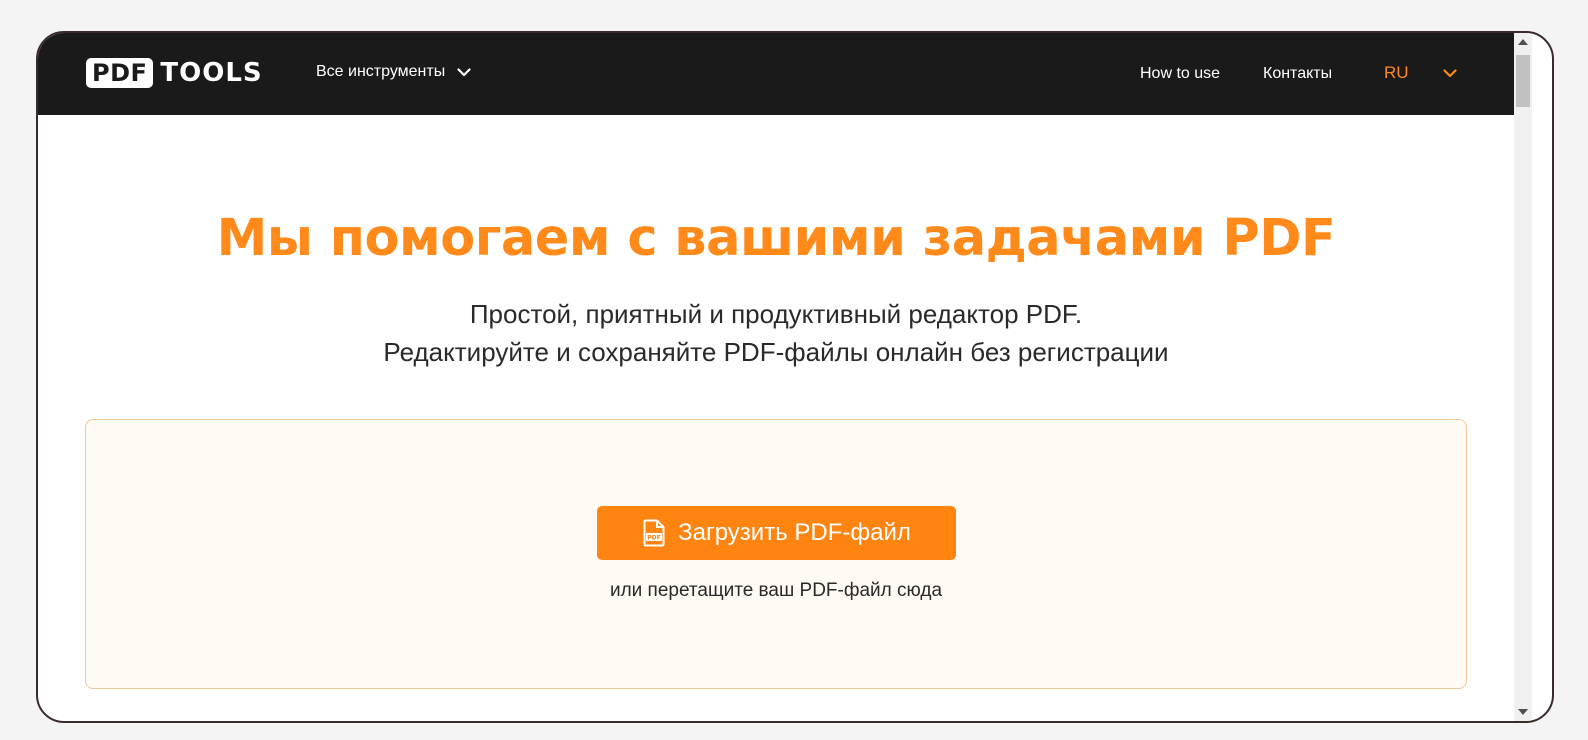 The height and width of the screenshot is (740, 1588). I want to click on site-logo: PDF TOOLS, so click(174, 73).